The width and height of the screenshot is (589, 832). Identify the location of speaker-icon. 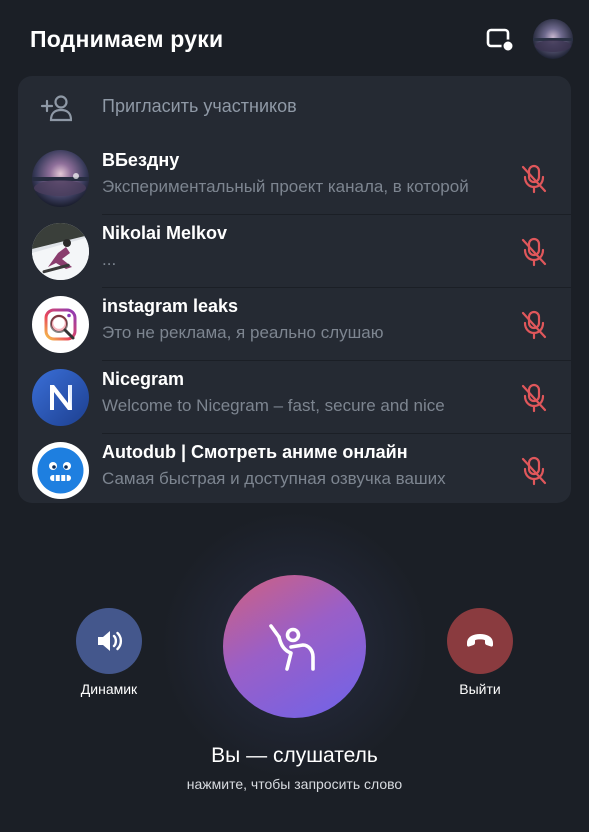
(110, 641).